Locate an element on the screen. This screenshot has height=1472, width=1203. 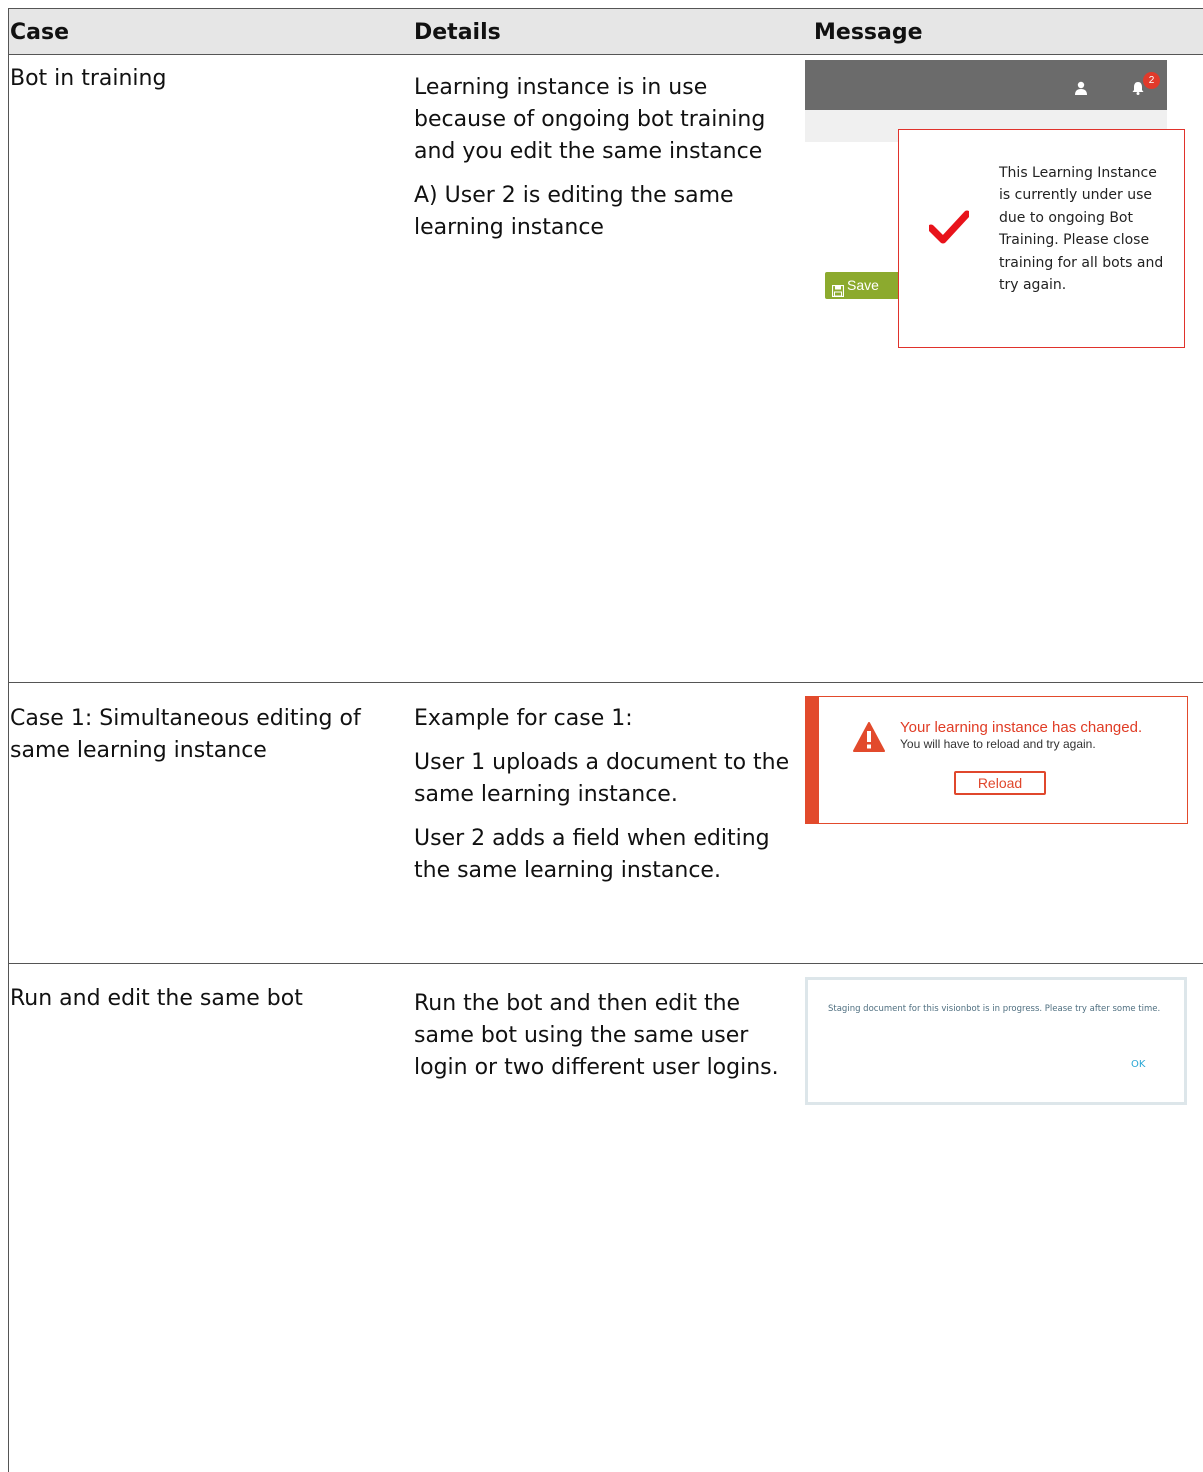
header-message: Message is located at coordinates (868, 32).